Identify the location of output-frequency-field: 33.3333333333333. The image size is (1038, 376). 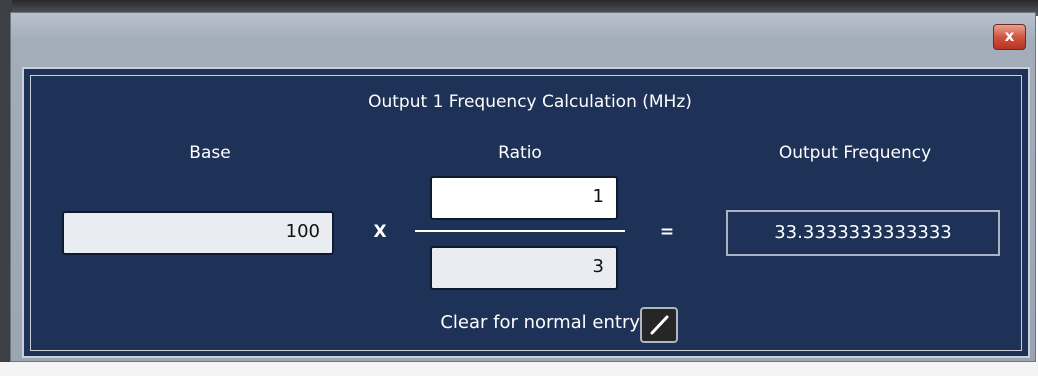
(863, 233).